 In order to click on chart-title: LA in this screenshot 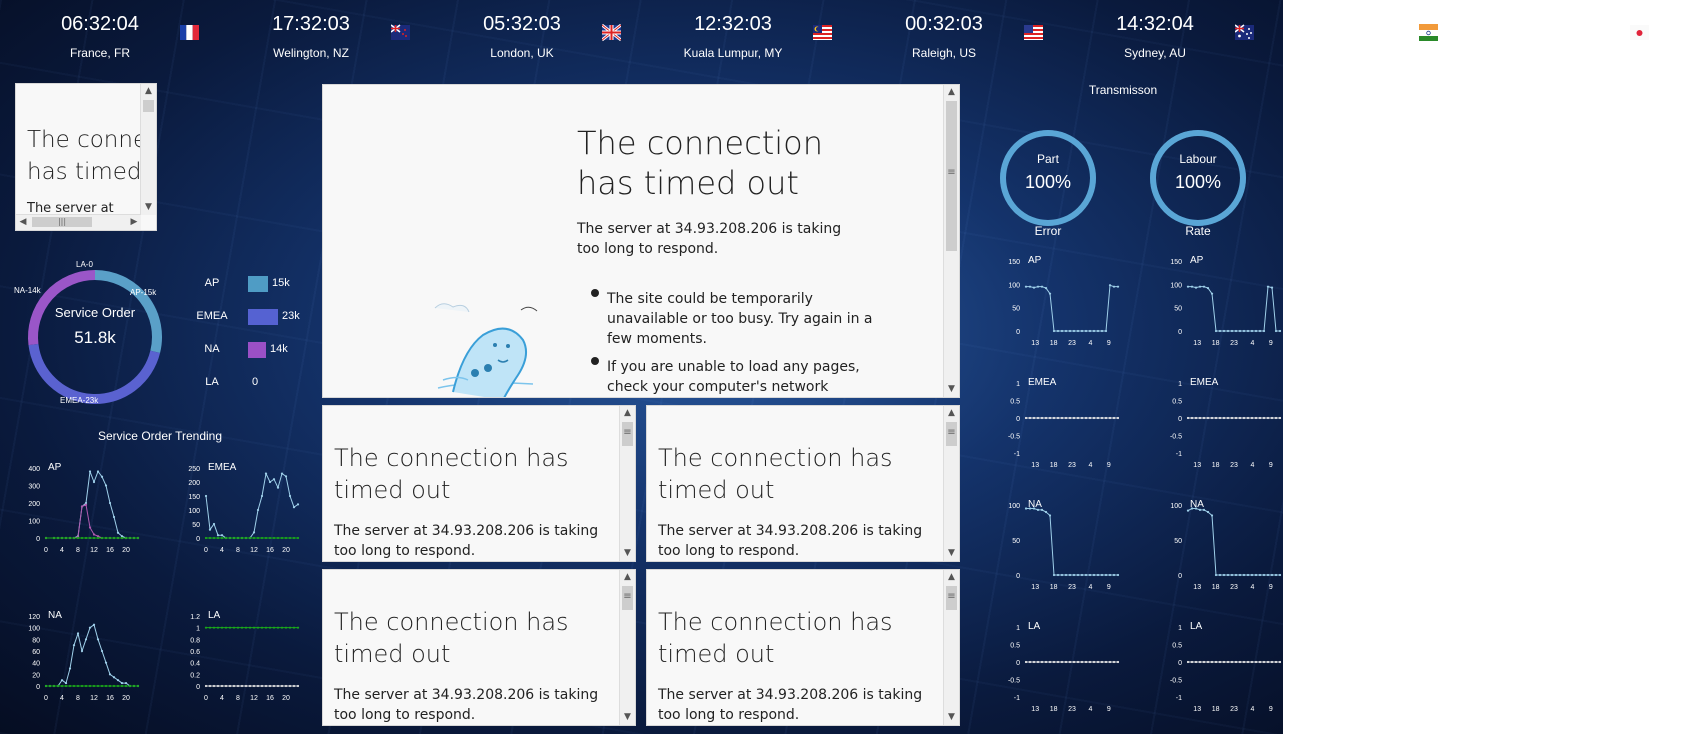, I will do `click(1196, 626)`.